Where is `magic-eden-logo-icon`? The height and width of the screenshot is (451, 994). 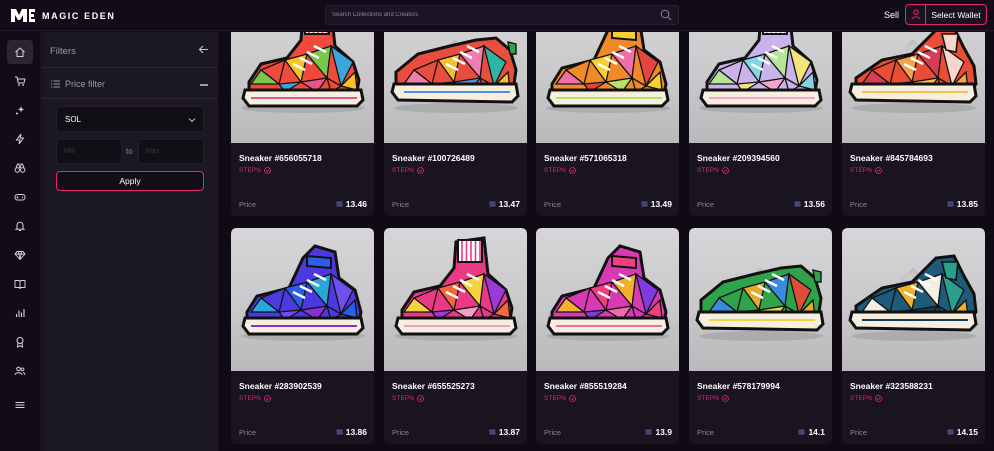
magic-eden-logo-icon is located at coordinates (23, 15).